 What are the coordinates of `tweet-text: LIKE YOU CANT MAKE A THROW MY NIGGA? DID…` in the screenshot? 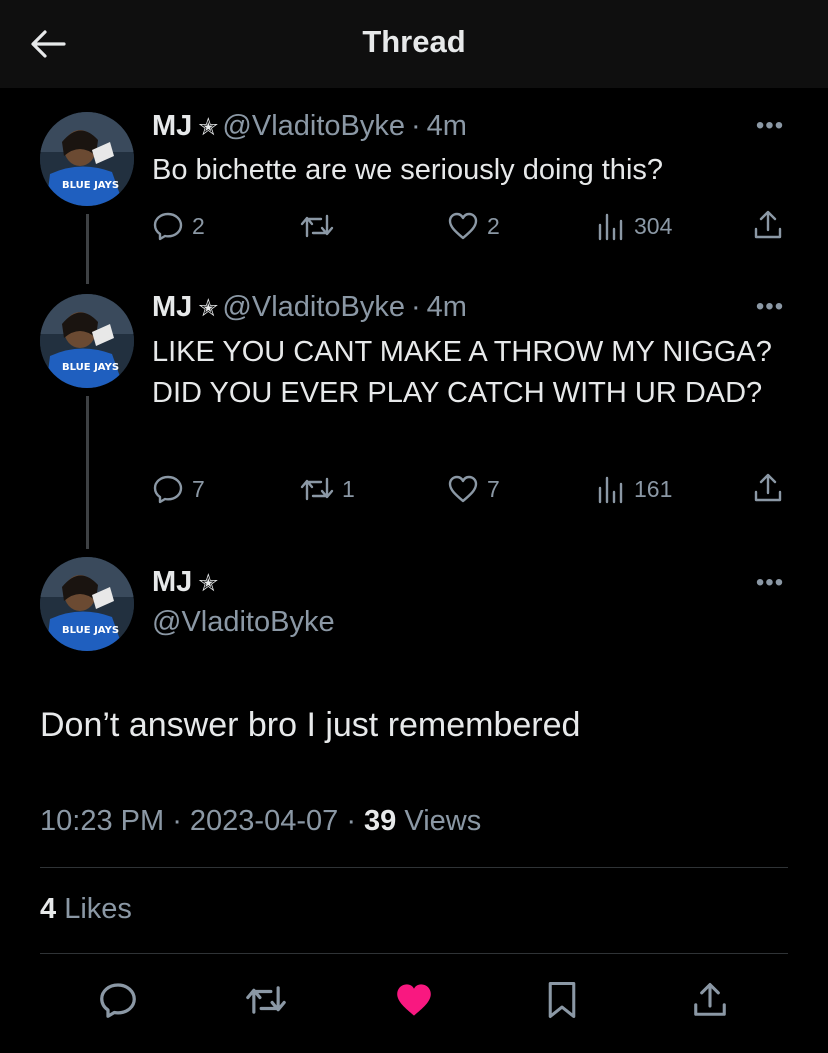 It's located at (462, 372).